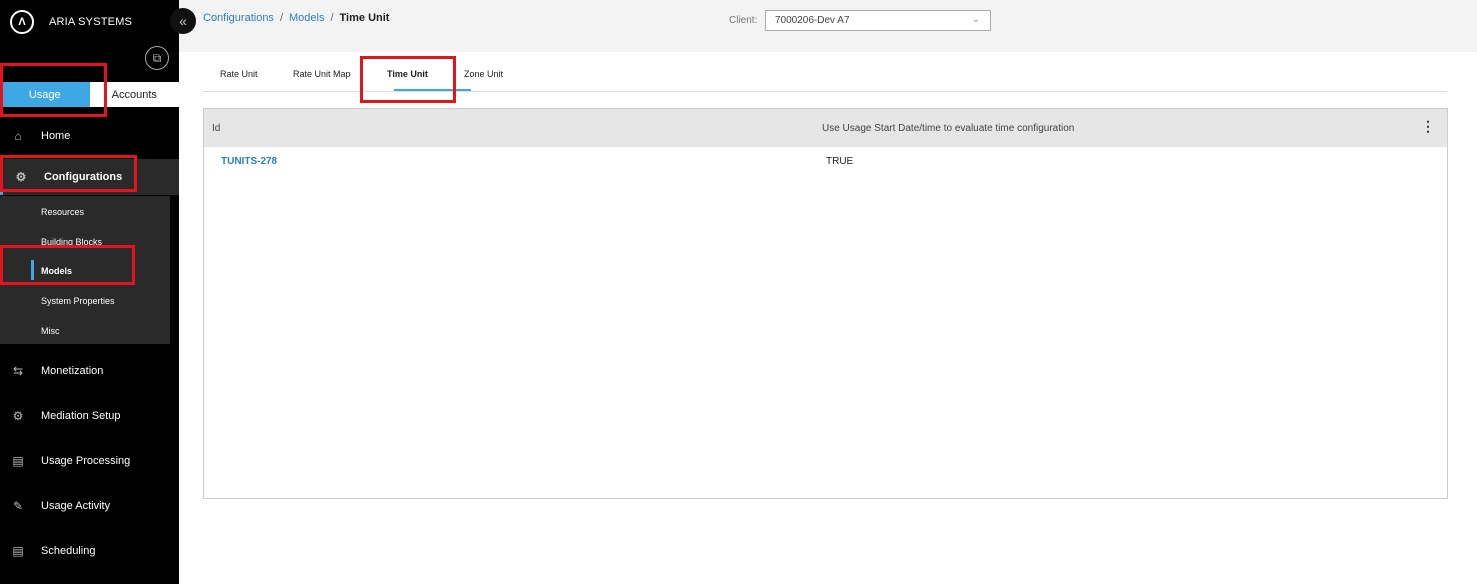 The height and width of the screenshot is (584, 1477). I want to click on sidebar-item-label: Usage Activity, so click(76, 506).